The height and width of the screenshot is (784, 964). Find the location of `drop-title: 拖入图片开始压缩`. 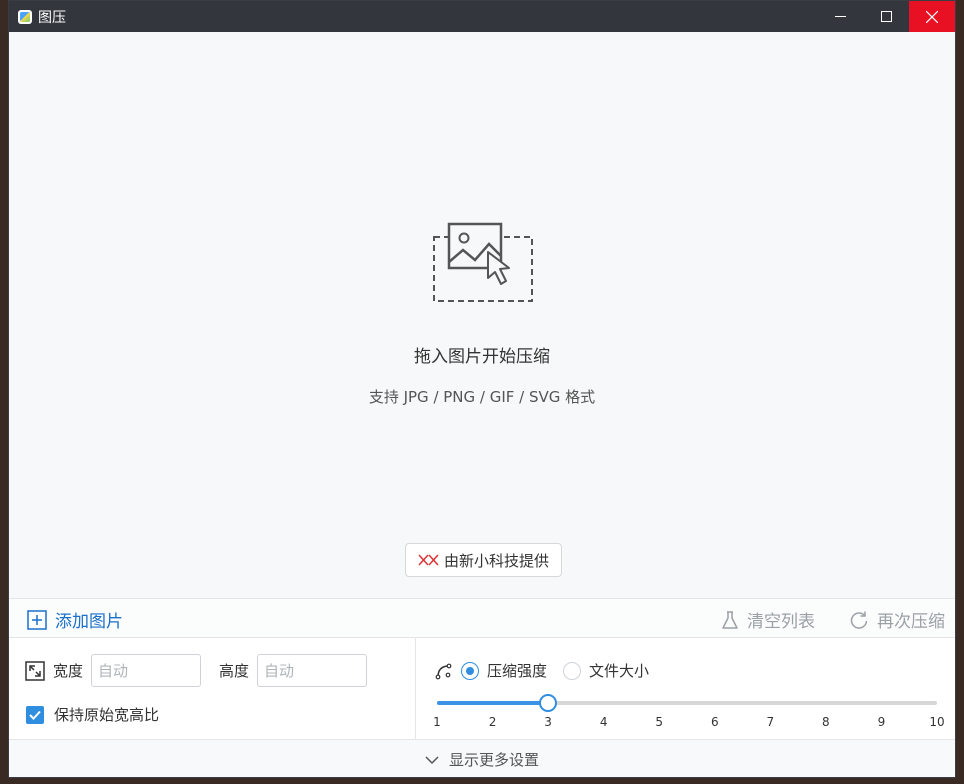

drop-title: 拖入图片开始压缩 is located at coordinates (482, 357).